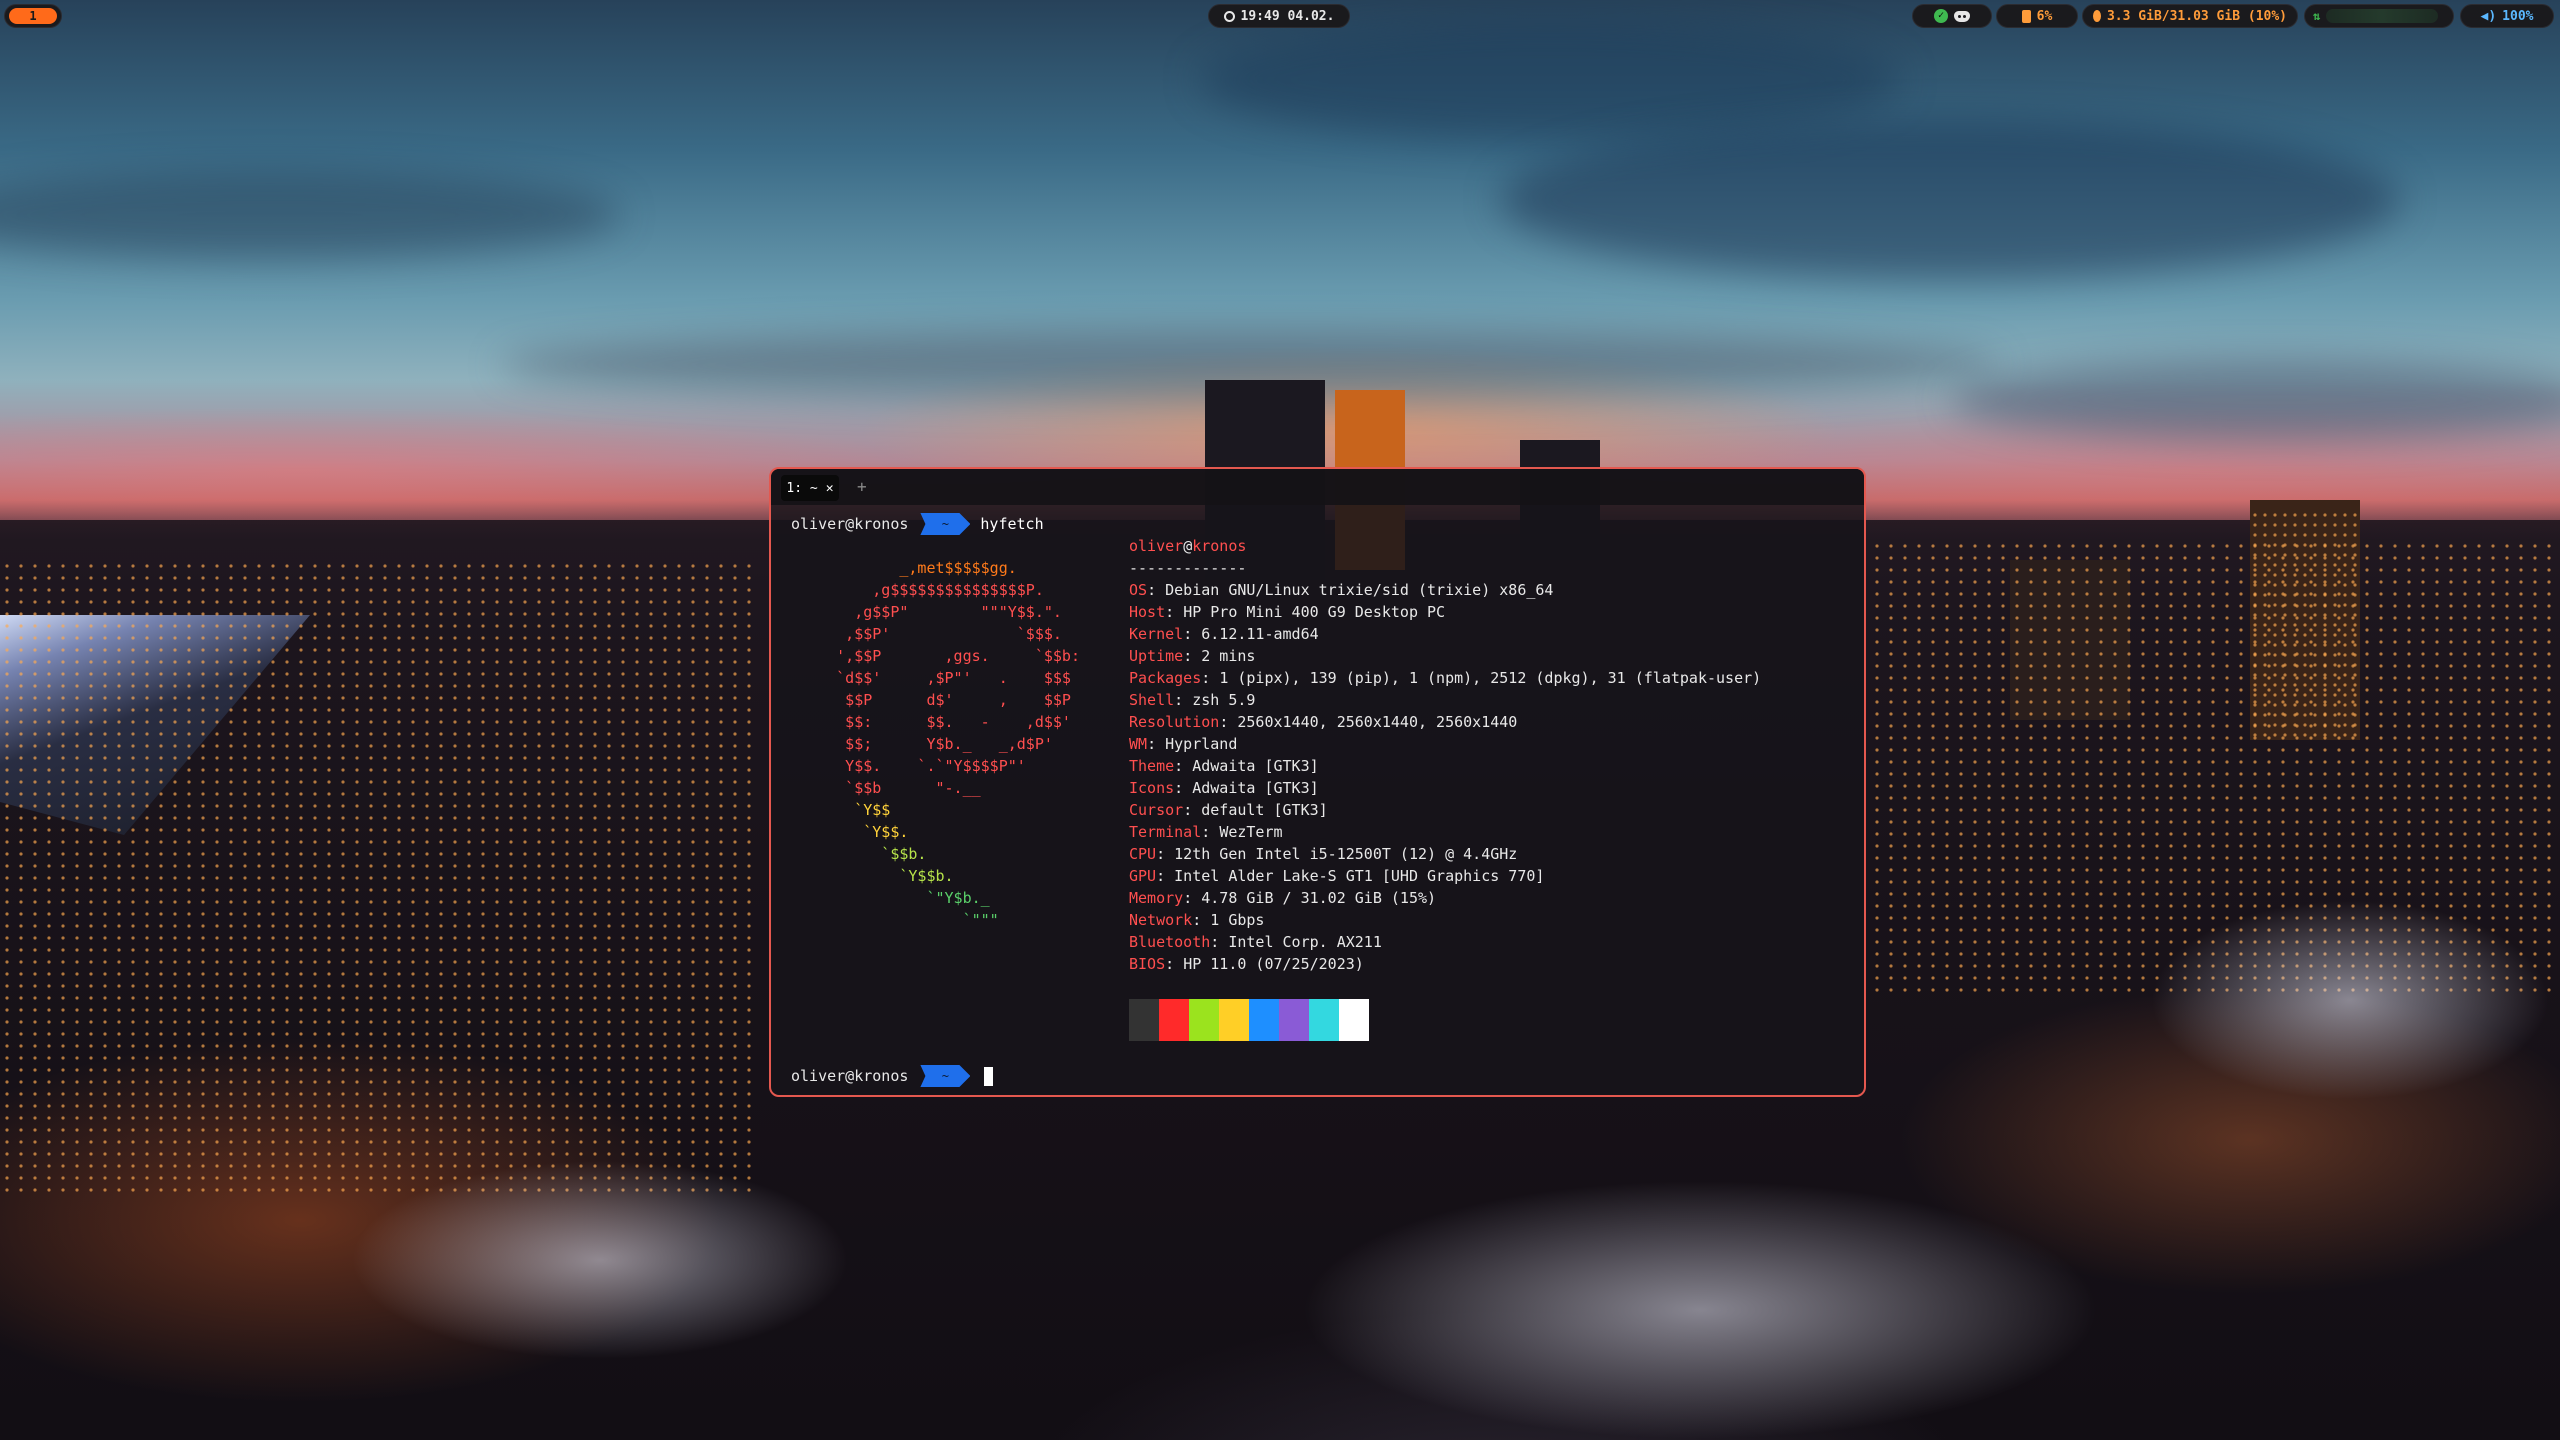 This screenshot has height=1440, width=2560. What do you see at coordinates (1224, 700) in the screenshot?
I see `fetch-value: zsh 5.9` at bounding box center [1224, 700].